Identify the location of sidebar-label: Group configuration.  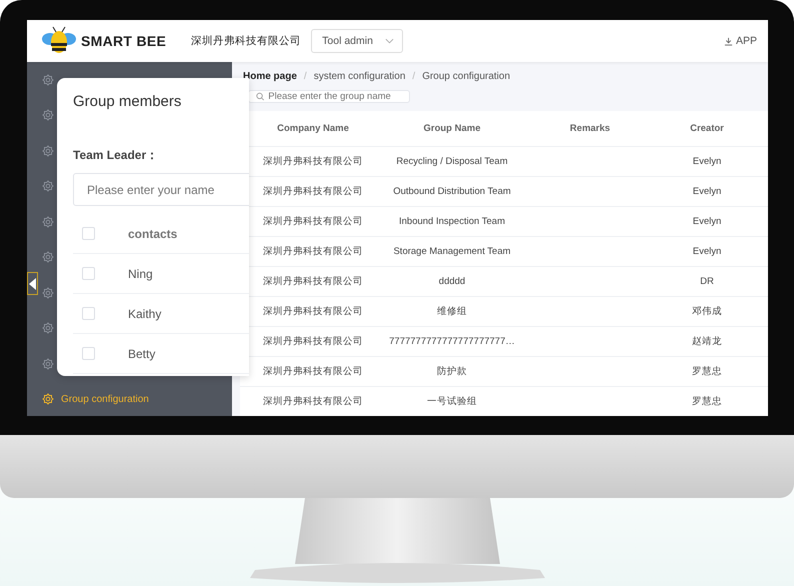
(105, 399).